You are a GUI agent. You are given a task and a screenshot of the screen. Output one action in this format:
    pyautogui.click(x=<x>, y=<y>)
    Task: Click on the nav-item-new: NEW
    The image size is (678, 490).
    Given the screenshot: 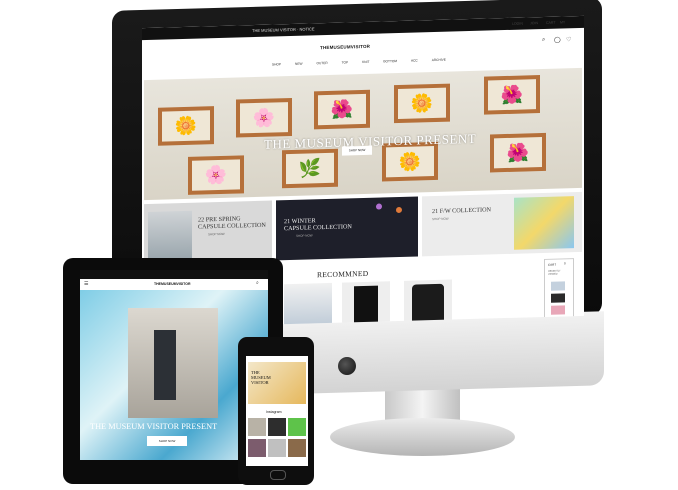 What is the action you would take?
    pyautogui.click(x=298, y=64)
    